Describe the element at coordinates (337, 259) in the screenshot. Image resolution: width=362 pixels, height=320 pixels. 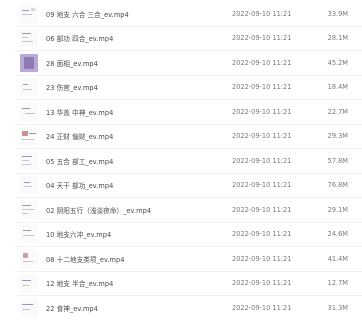
I see `file-size: 41.4M` at that location.